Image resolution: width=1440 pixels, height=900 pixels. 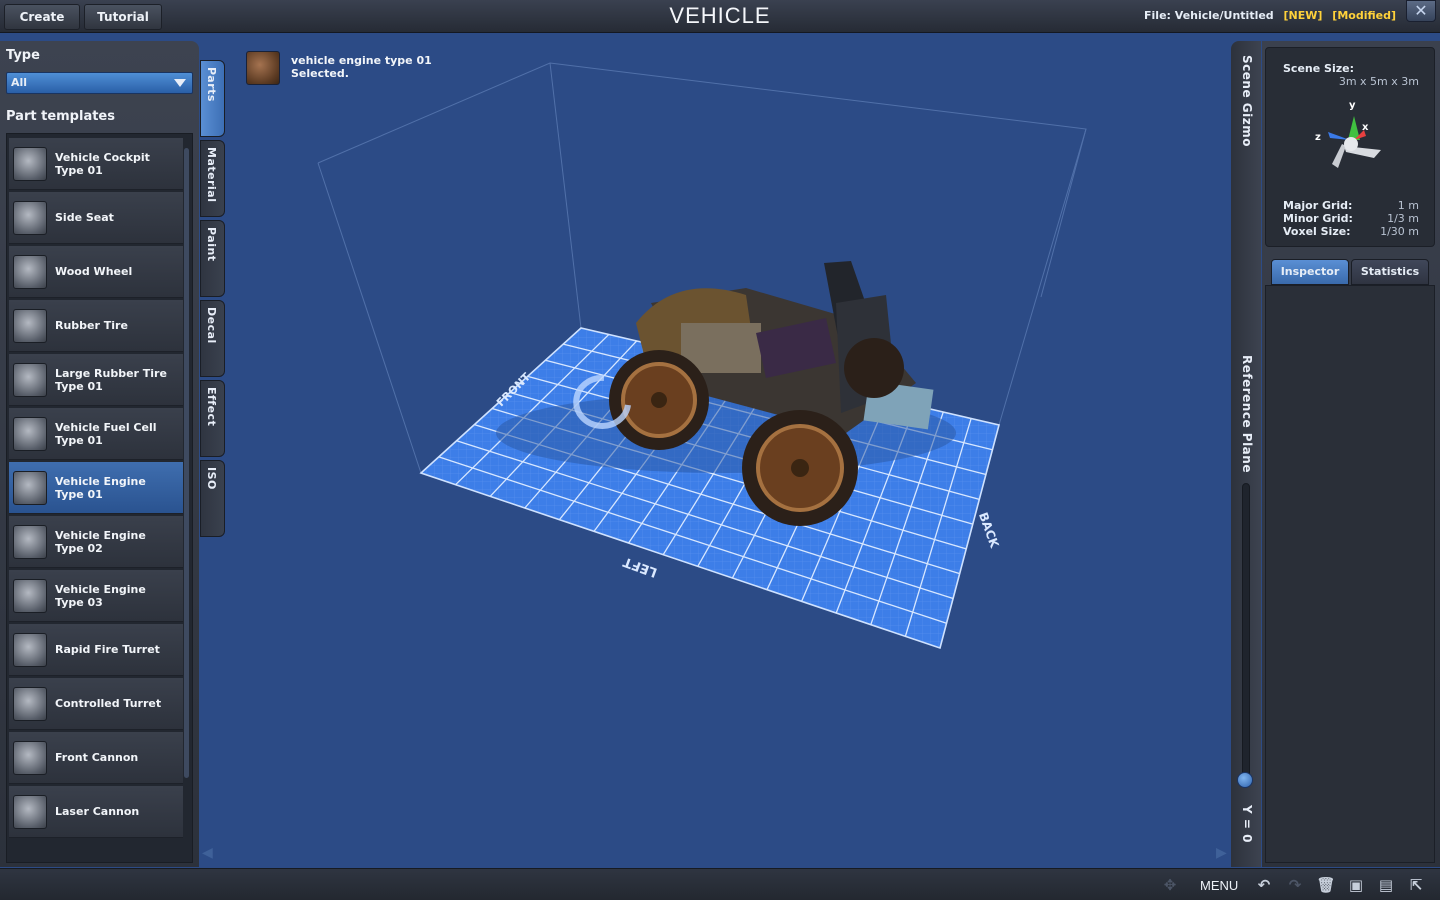 What do you see at coordinates (1310, 272) in the screenshot?
I see `tab-inspector: Inspector` at bounding box center [1310, 272].